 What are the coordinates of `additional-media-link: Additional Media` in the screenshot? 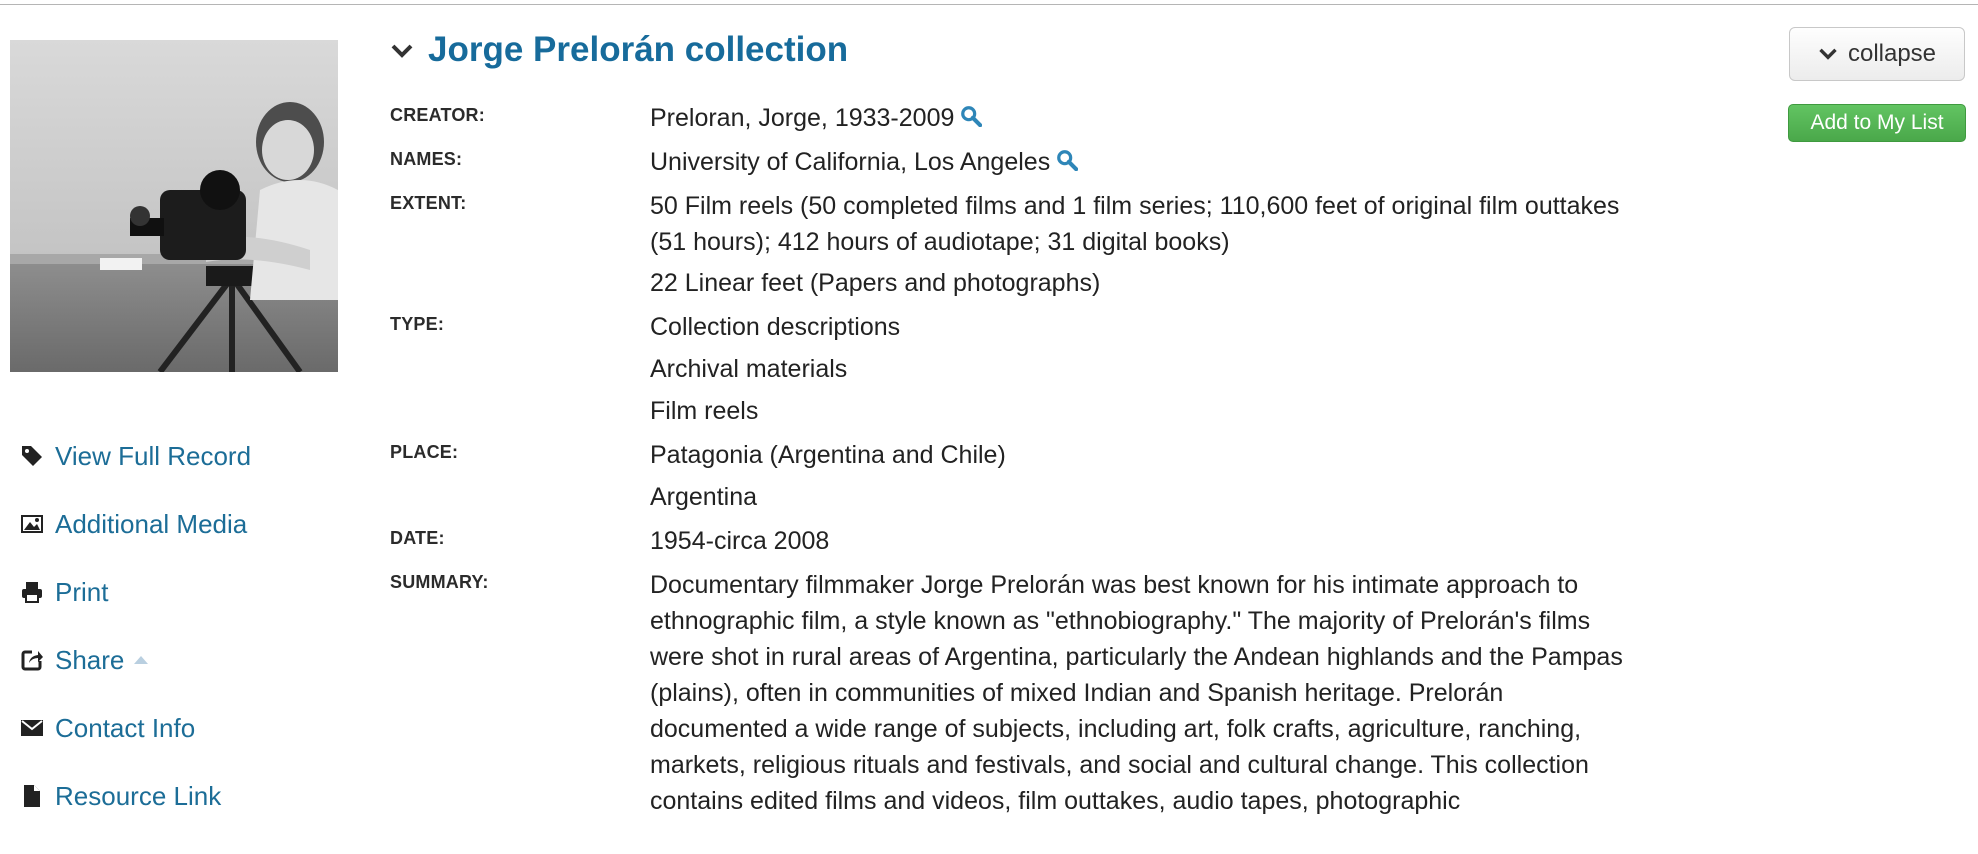 It's located at (135, 524).